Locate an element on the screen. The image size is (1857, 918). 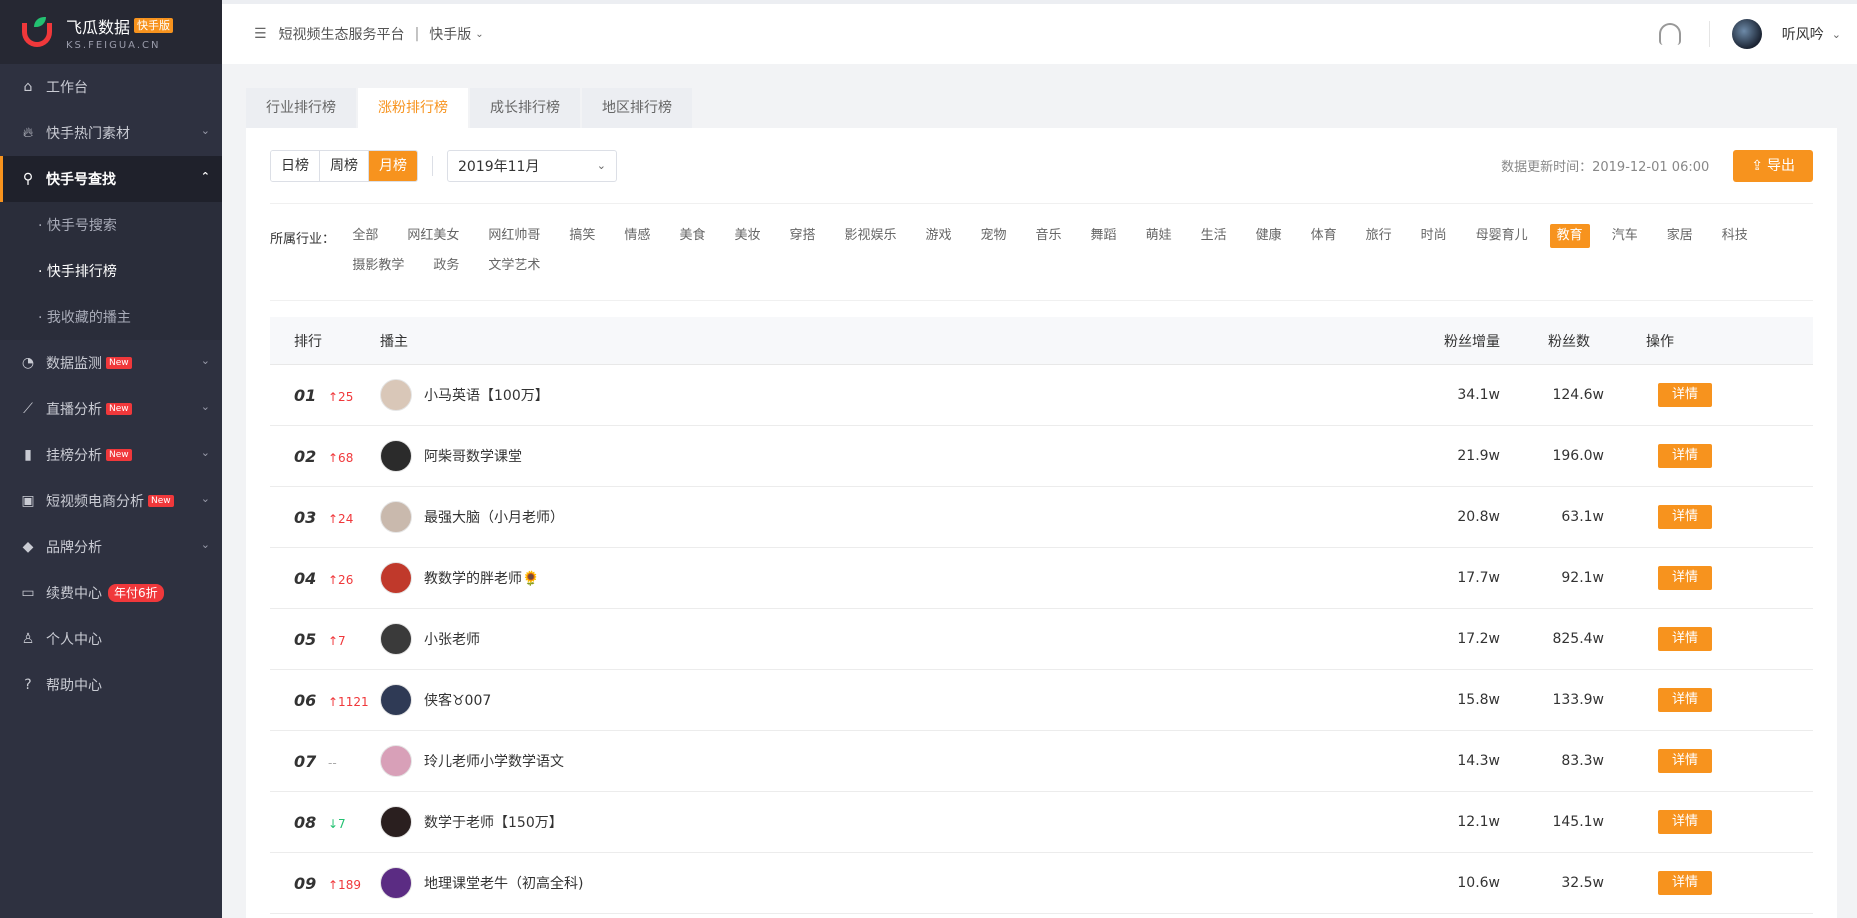
filter-chip: 母婴育儿 is located at coordinates (1502, 236).